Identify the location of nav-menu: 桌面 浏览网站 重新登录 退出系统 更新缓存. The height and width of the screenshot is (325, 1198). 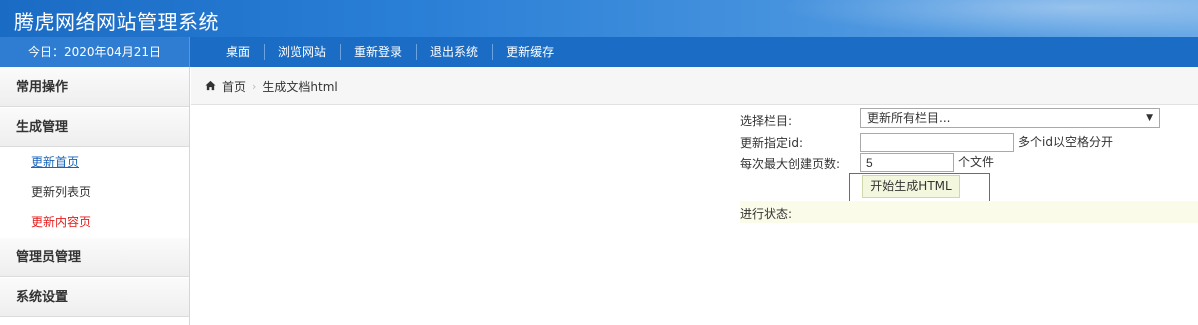
(390, 52).